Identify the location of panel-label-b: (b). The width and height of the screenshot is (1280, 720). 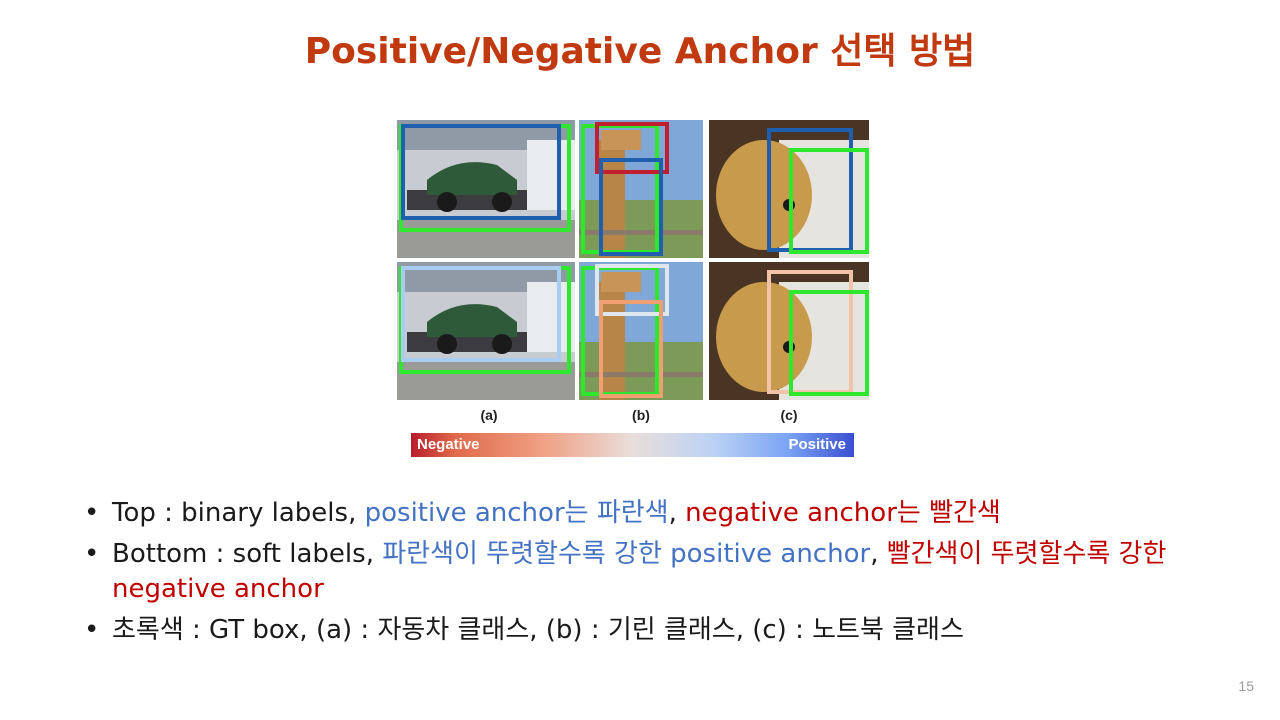
(641, 415).